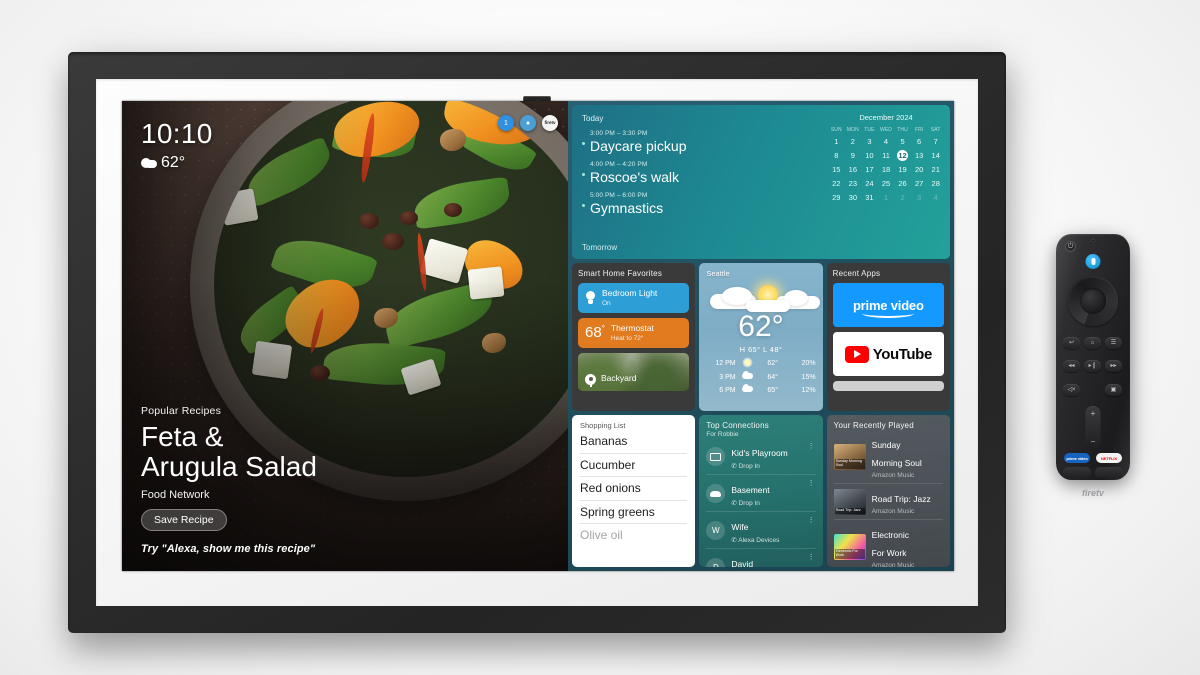 This screenshot has height=675, width=1200. Describe the element at coordinates (886, 169) in the screenshot. I see `calendar-day: 18` at that location.